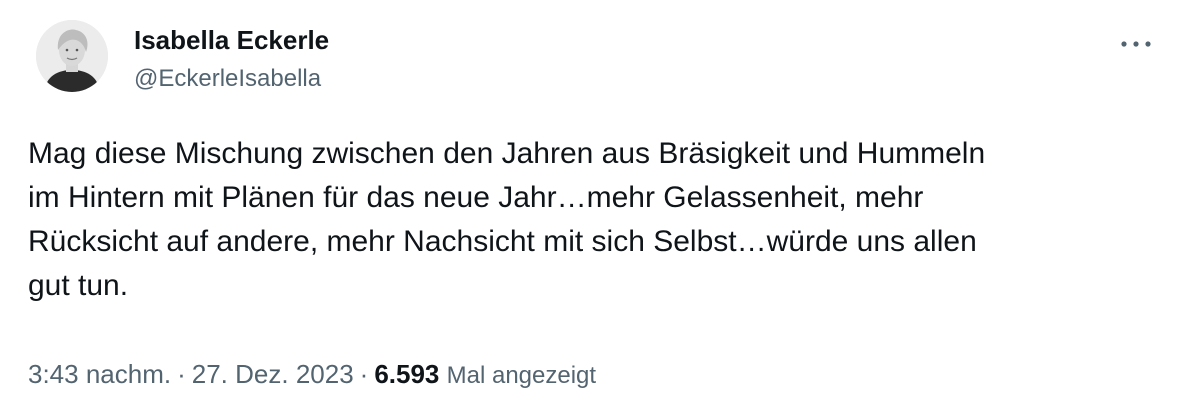 The height and width of the screenshot is (412, 1188). What do you see at coordinates (231, 59) in the screenshot?
I see `author-block: Isabella Eckerle @EckerleIsabella` at bounding box center [231, 59].